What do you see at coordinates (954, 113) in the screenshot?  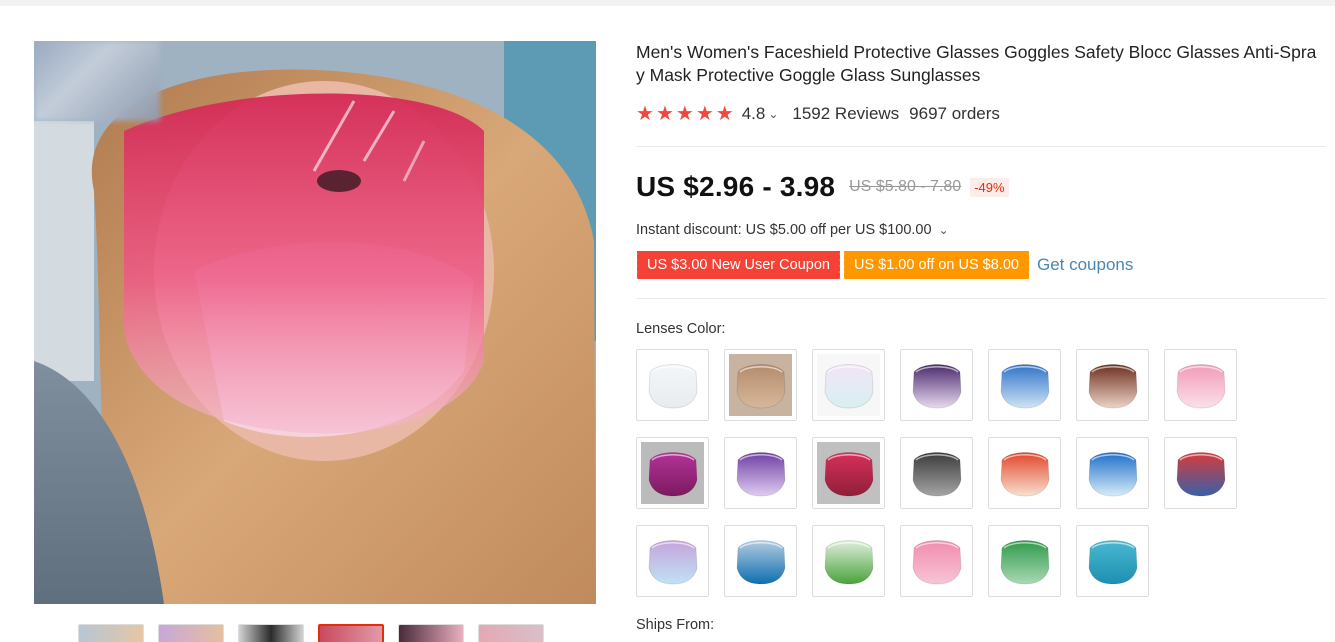 I see `orders-count: 9697 orders` at bounding box center [954, 113].